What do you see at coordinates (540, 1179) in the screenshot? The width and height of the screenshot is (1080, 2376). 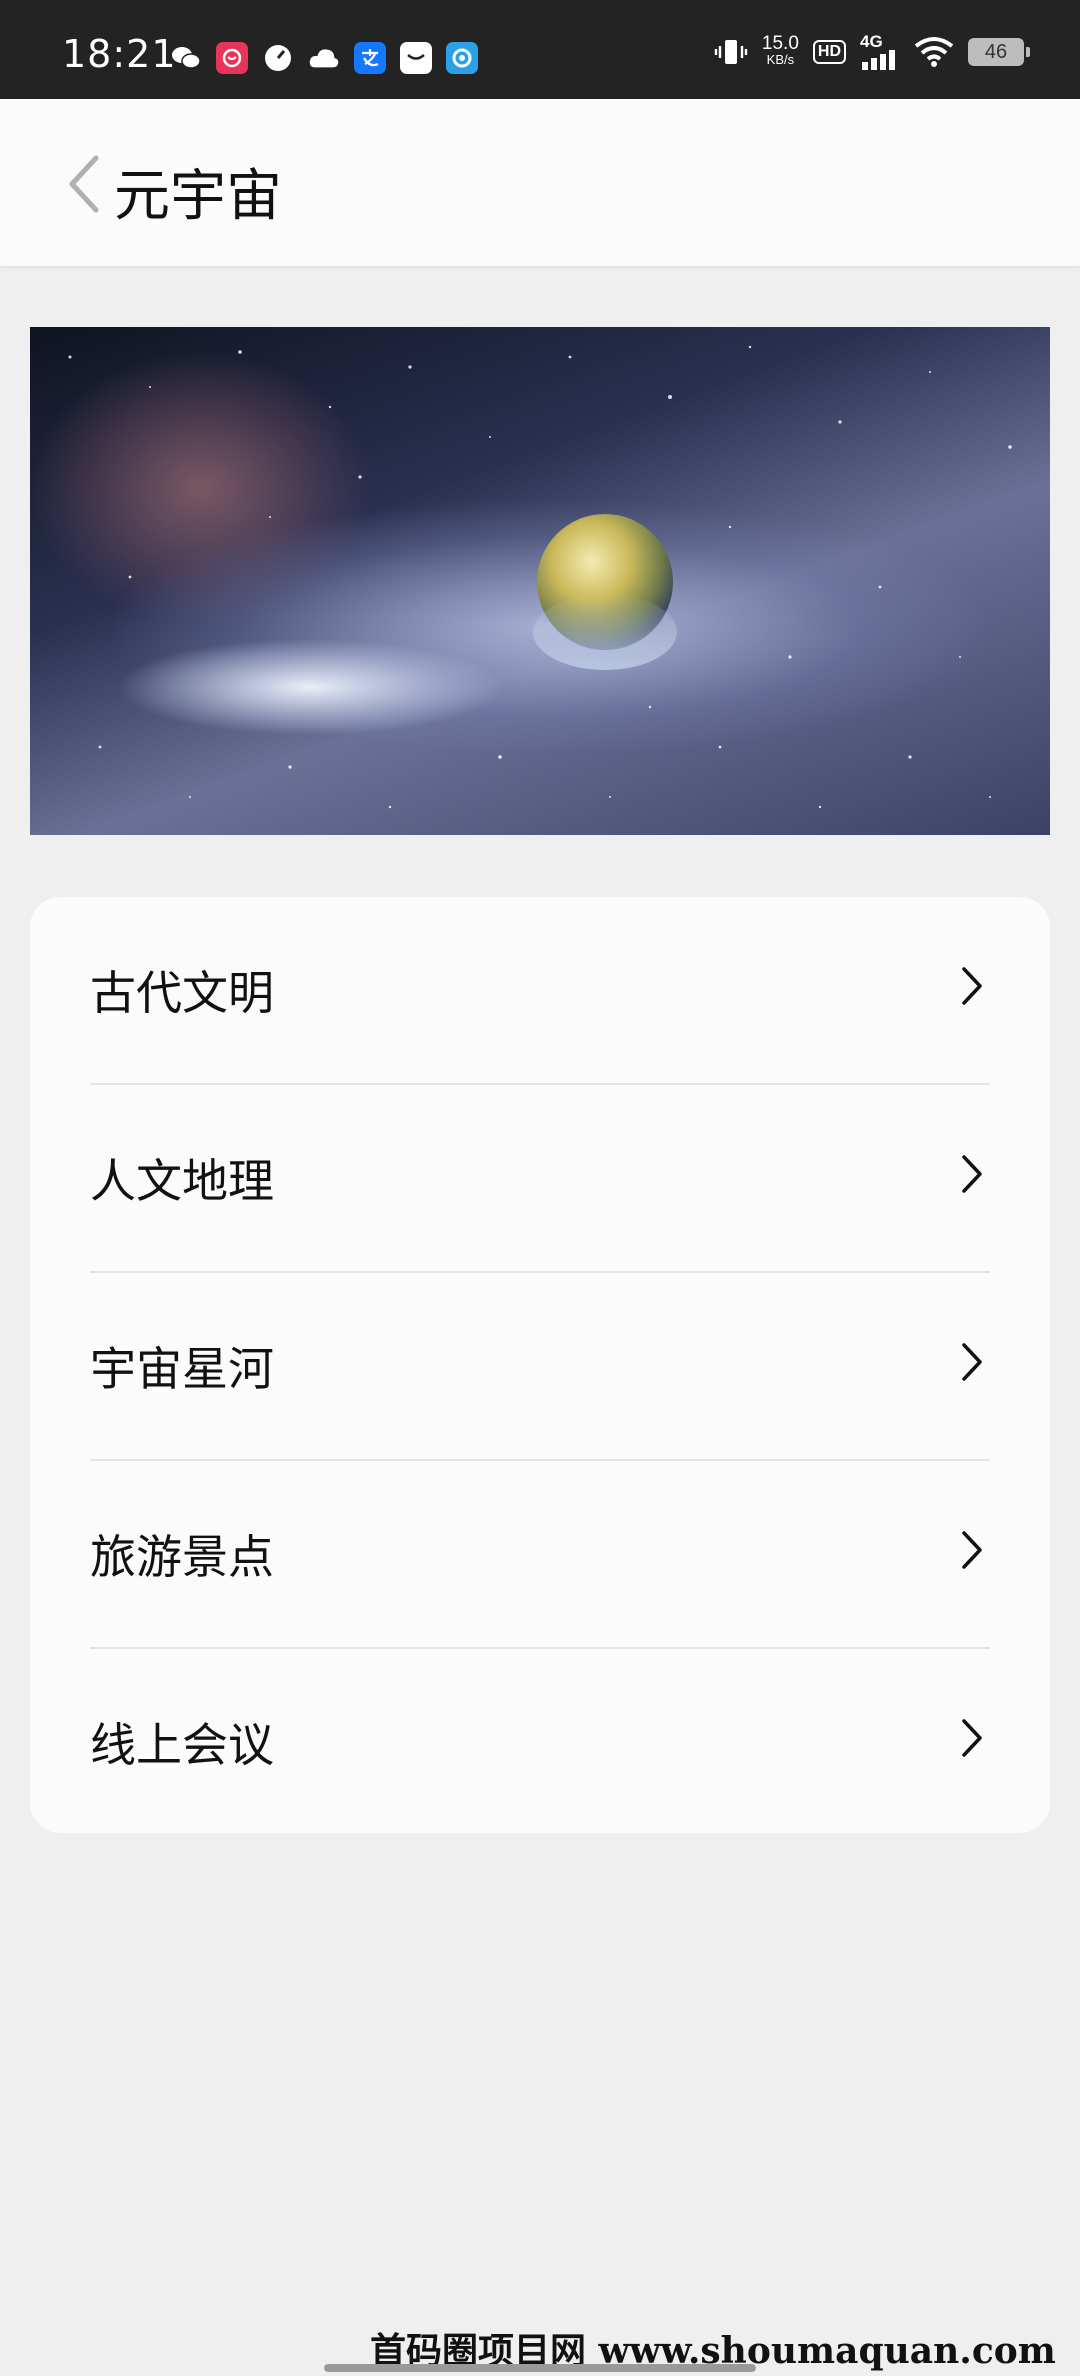 I see `menu-item-human-geography: 人文地理` at bounding box center [540, 1179].